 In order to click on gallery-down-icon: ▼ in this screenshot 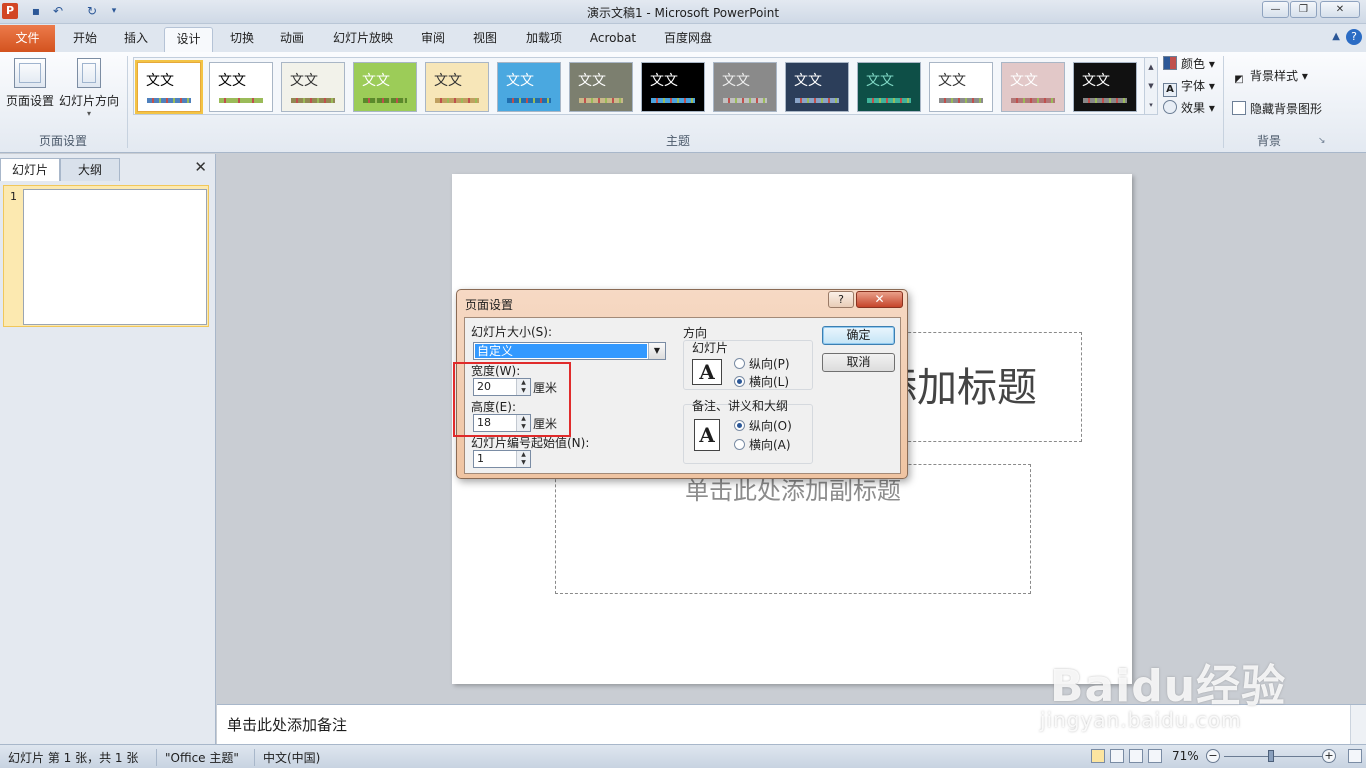, I will do `click(1151, 86)`.